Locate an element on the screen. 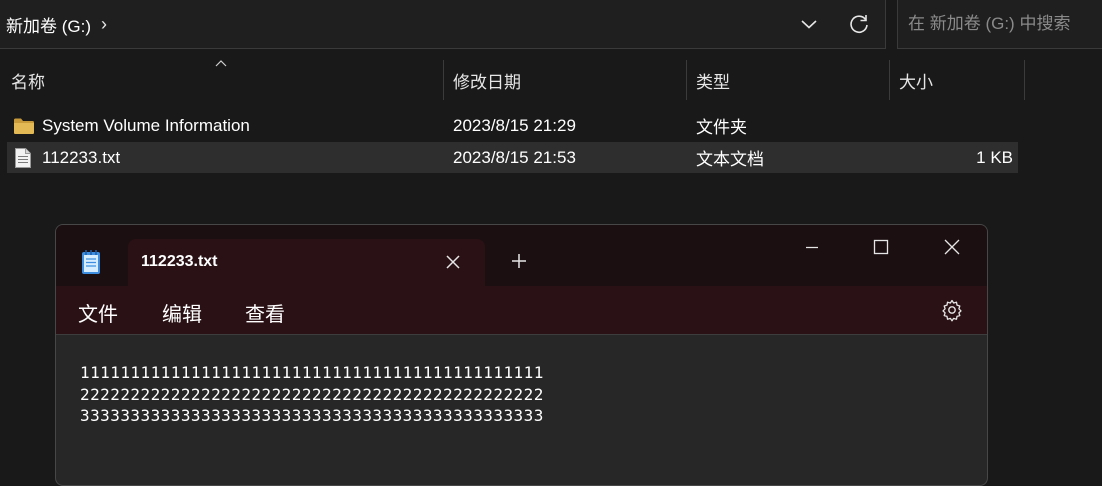 The width and height of the screenshot is (1102, 486). refresh-icon is located at coordinates (859, 24).